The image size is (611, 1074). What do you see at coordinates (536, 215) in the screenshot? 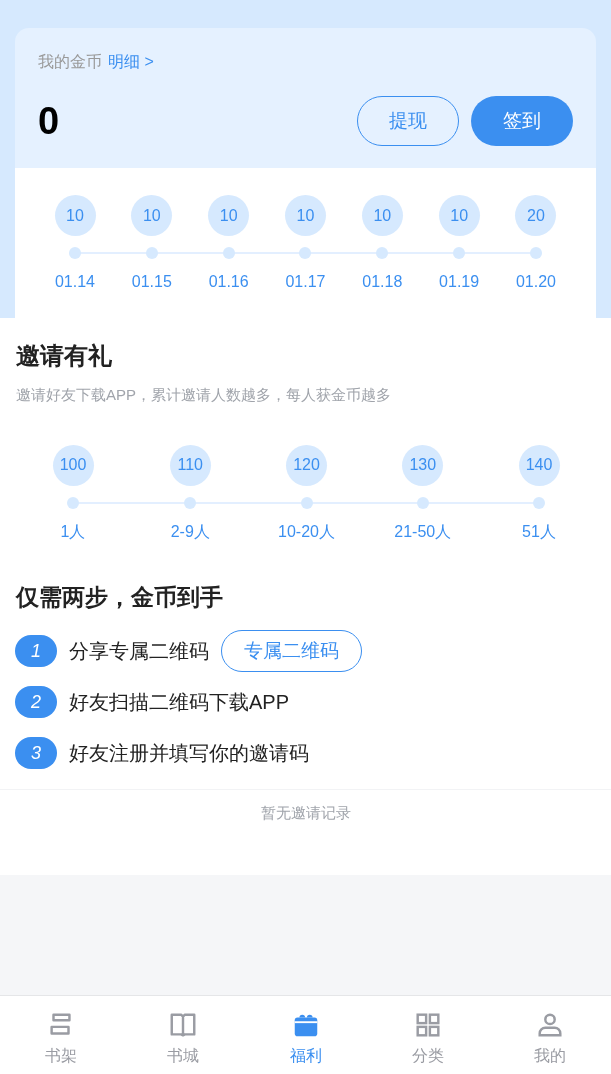
I see `reward-badge: 20` at bounding box center [536, 215].